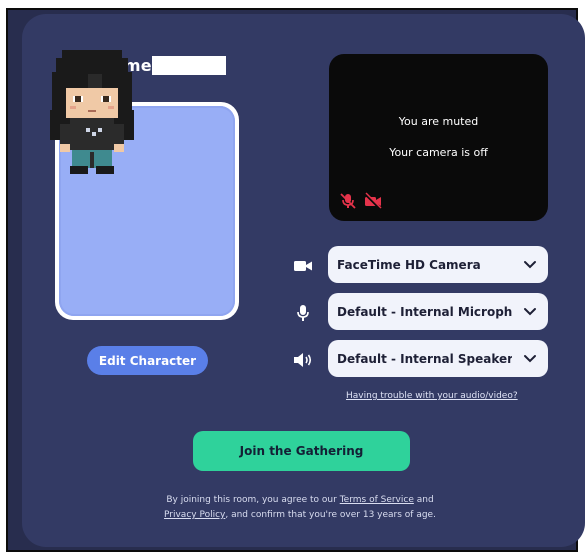 The height and width of the screenshot is (556, 585). Describe the element at coordinates (438, 152) in the screenshot. I see `camera-status-text: Your camera is off` at that location.